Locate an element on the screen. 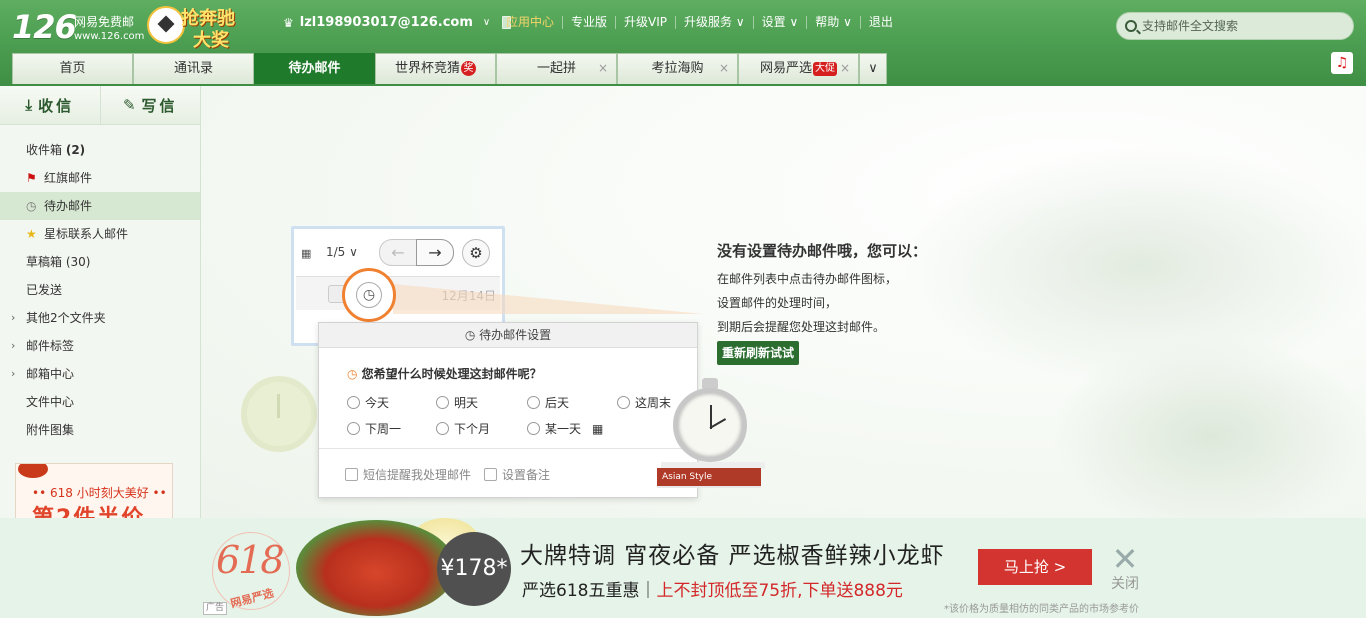 Image resolution: width=1366 pixels, height=618 pixels. folder-other: › 其他2个文件夹 is located at coordinates (100, 318).